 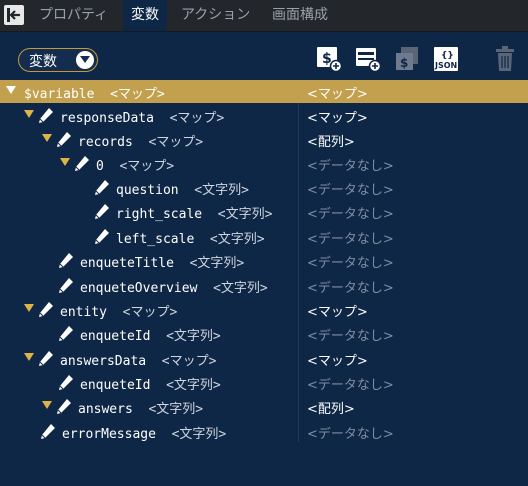 I want to click on variable-name: errorMessage <文字列>, so click(x=144, y=432).